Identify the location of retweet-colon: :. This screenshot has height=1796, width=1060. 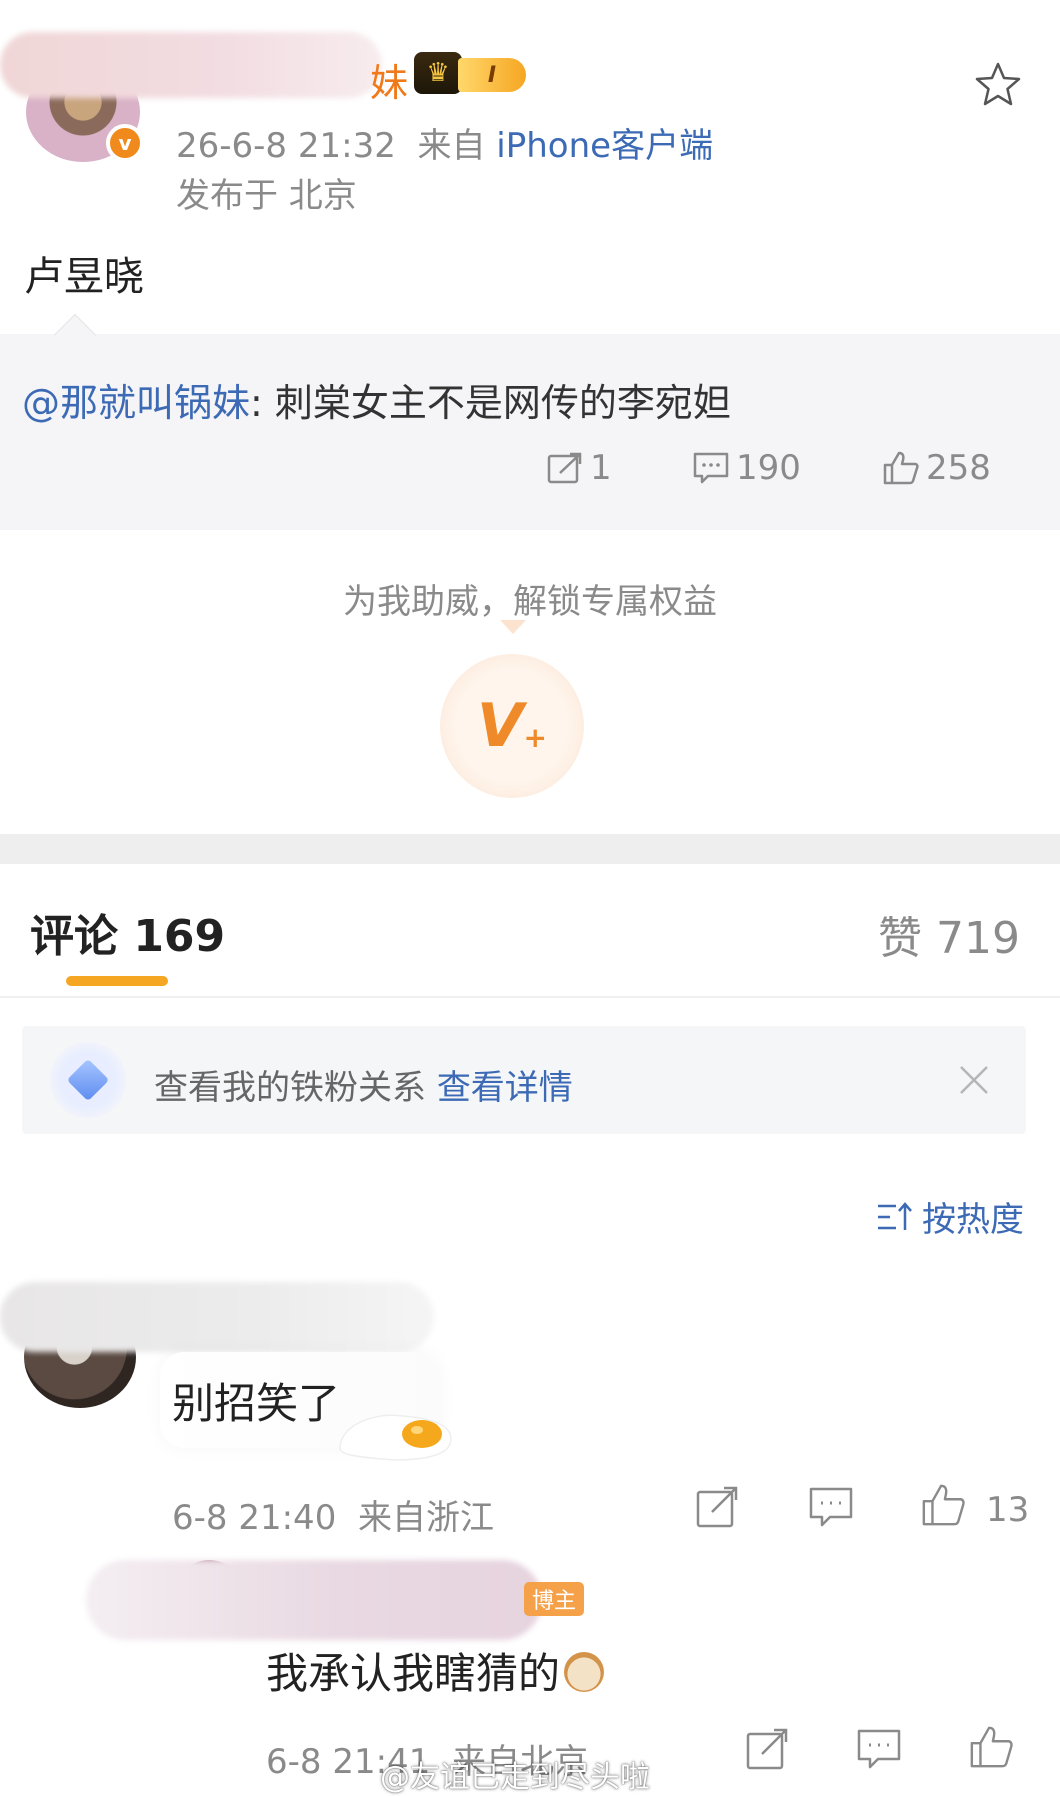
(256, 403).